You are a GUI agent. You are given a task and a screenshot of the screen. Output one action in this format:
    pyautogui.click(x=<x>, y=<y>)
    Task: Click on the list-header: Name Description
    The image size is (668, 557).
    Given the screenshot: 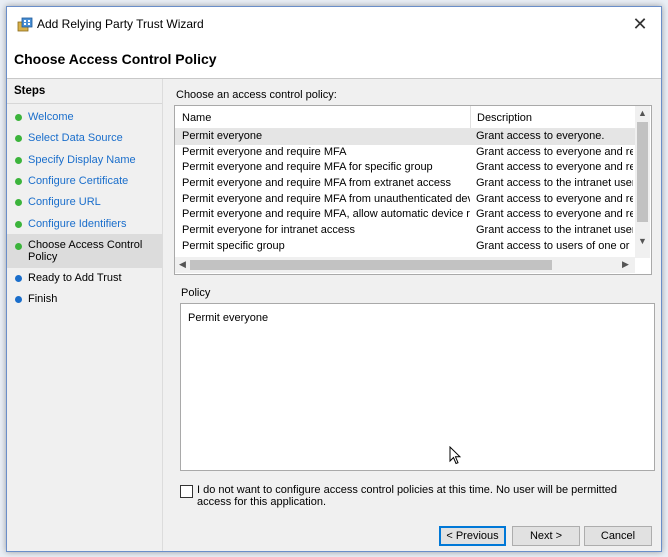 What is the action you would take?
    pyautogui.click(x=405, y=117)
    